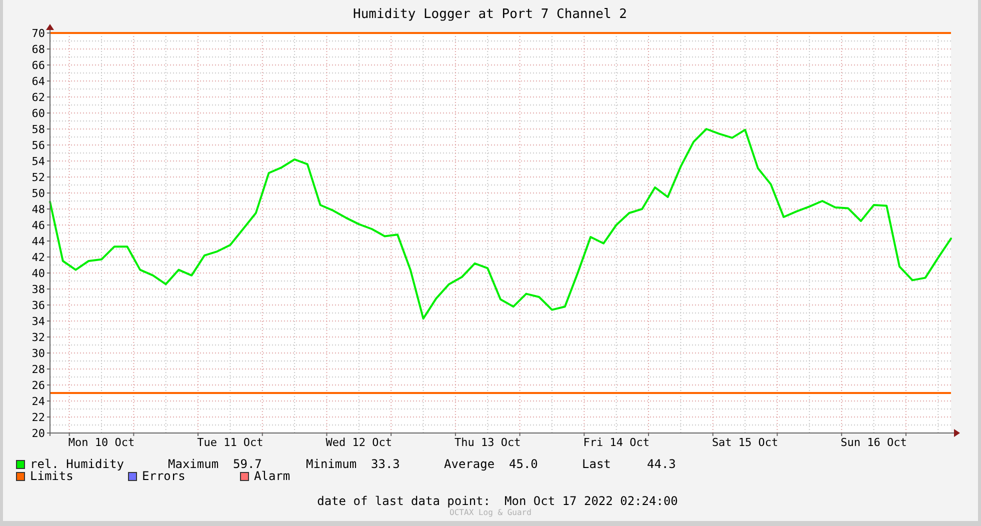 The width and height of the screenshot is (981, 526). Describe the element at coordinates (487, 442) in the screenshot. I see `x-tick-label: Thu 13 Oct` at that location.